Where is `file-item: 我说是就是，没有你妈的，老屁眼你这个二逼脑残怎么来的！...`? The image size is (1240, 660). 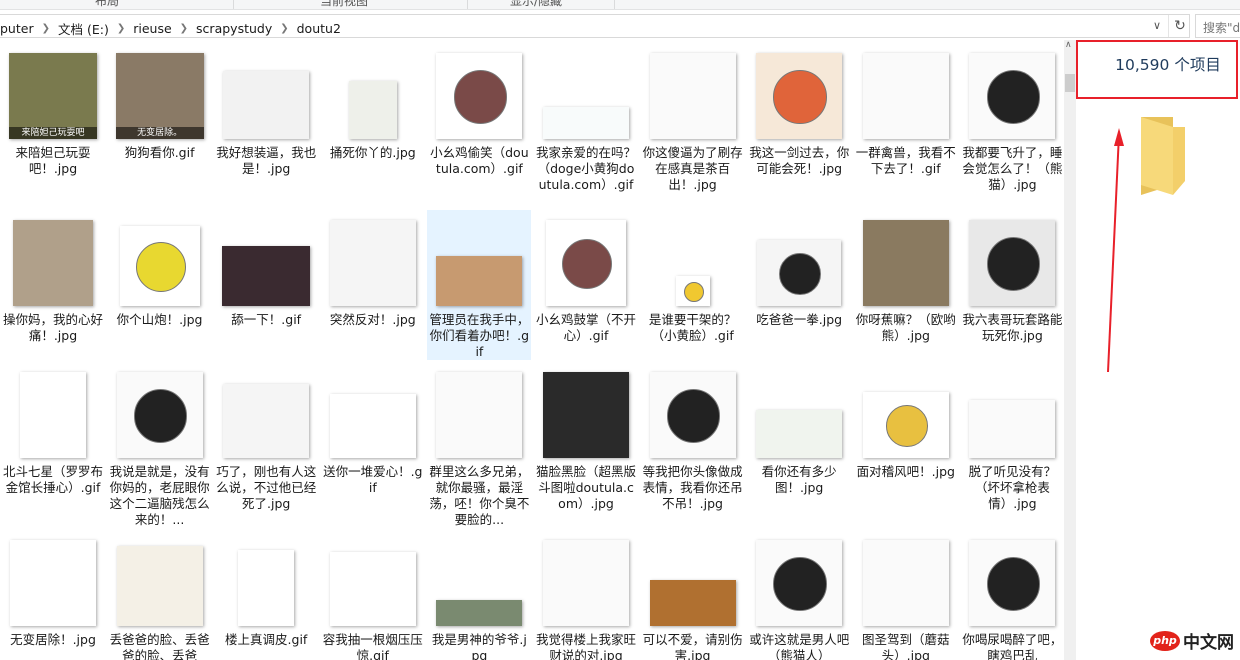
file-item: 我说是就是，没有你妈的，老屁眼你这个二逼脑残怎么来的！... is located at coordinates (160, 445).